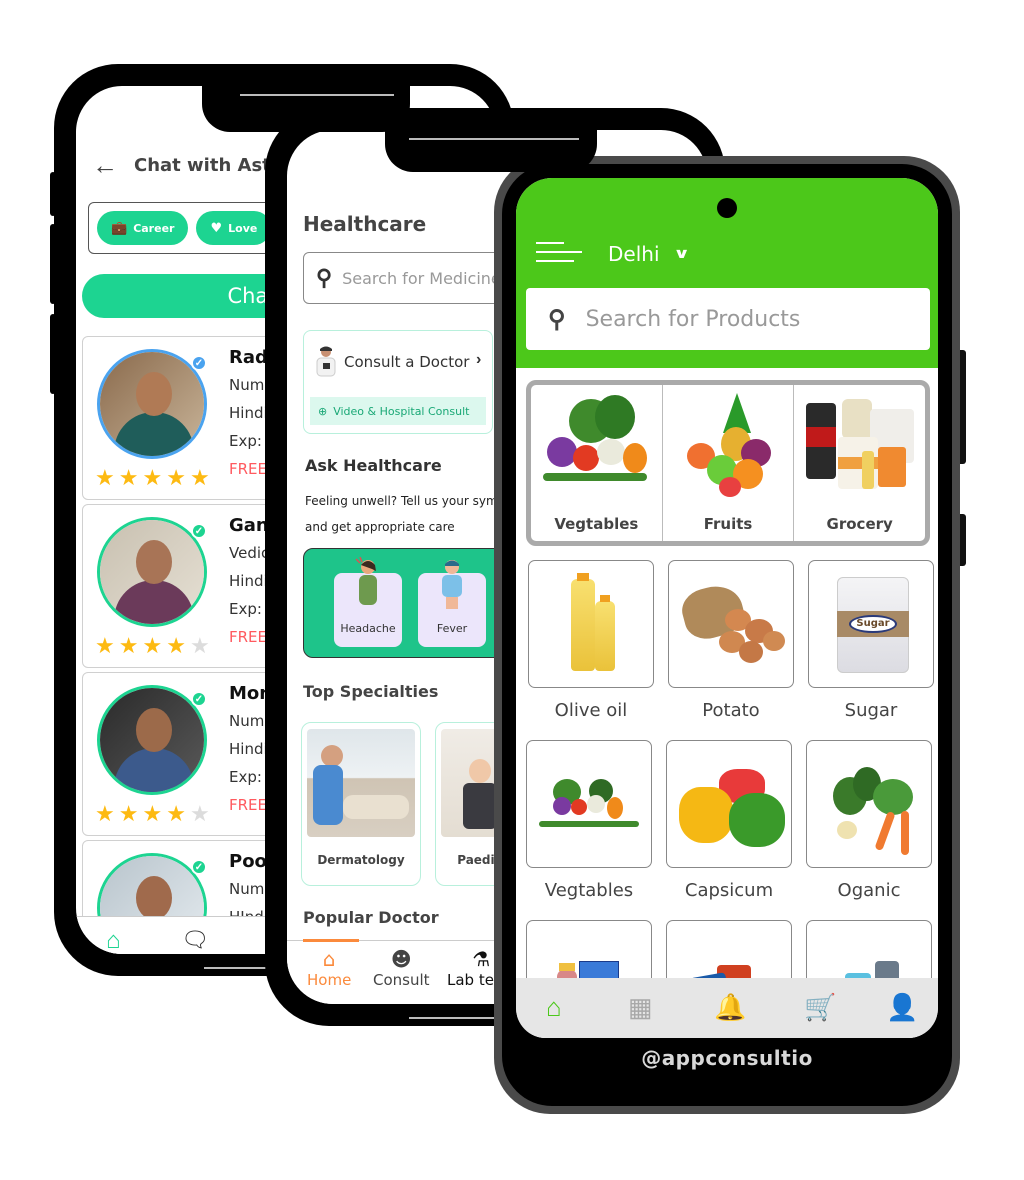 Image resolution: width=1024 pixels, height=1180 pixels. I want to click on product-vegetables: Vegtables, so click(589, 820).